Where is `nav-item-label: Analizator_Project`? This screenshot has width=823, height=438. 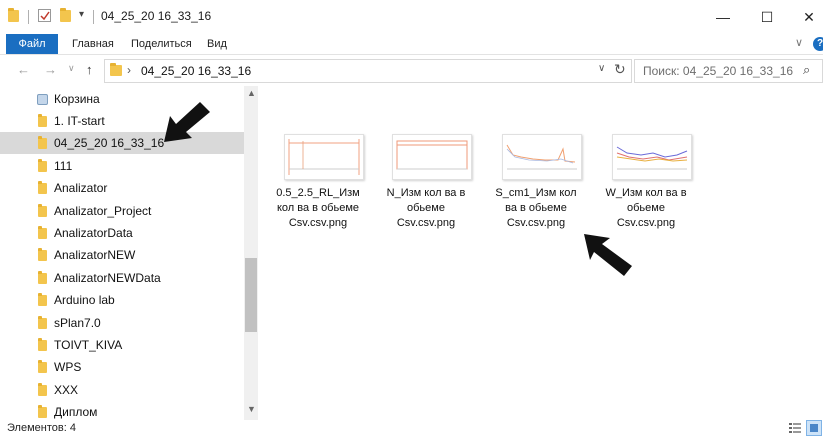
nav-item-label: Analizator_Project is located at coordinates (103, 211).